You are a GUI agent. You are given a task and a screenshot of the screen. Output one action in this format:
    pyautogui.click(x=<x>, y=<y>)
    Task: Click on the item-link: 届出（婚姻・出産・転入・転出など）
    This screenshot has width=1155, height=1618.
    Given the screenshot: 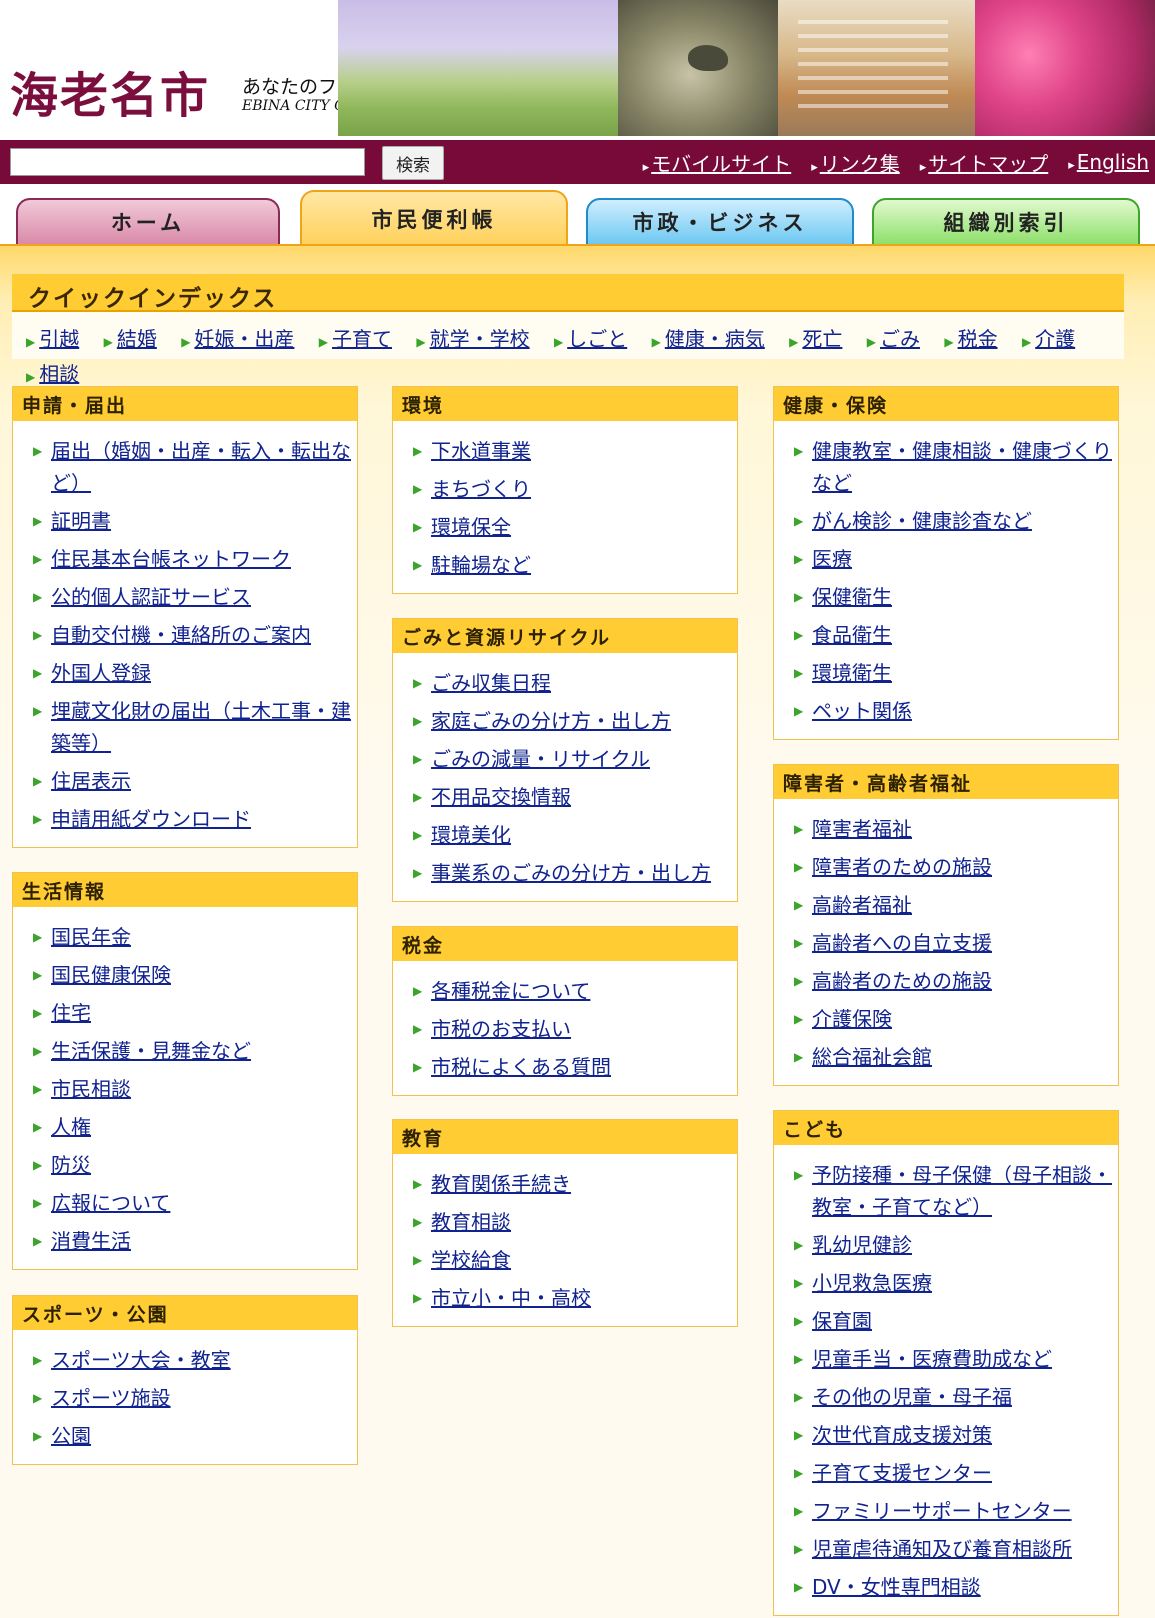 What is the action you would take?
    pyautogui.click(x=201, y=467)
    